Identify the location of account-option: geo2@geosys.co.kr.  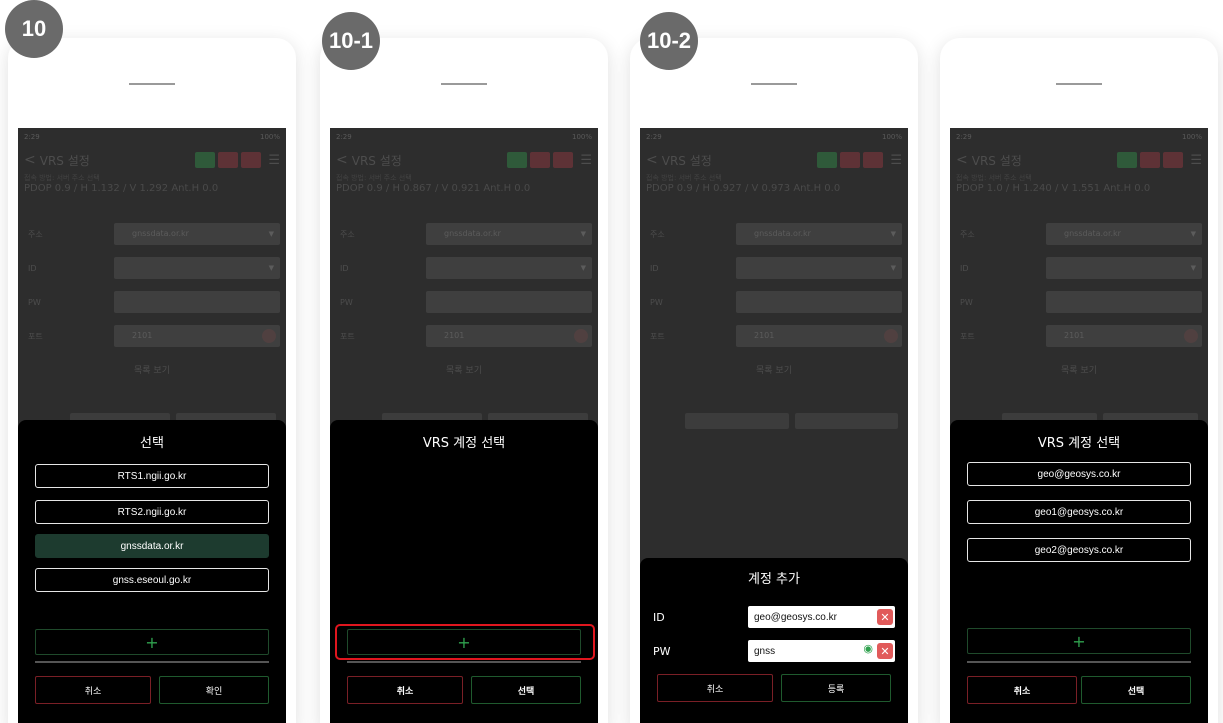
(1079, 550).